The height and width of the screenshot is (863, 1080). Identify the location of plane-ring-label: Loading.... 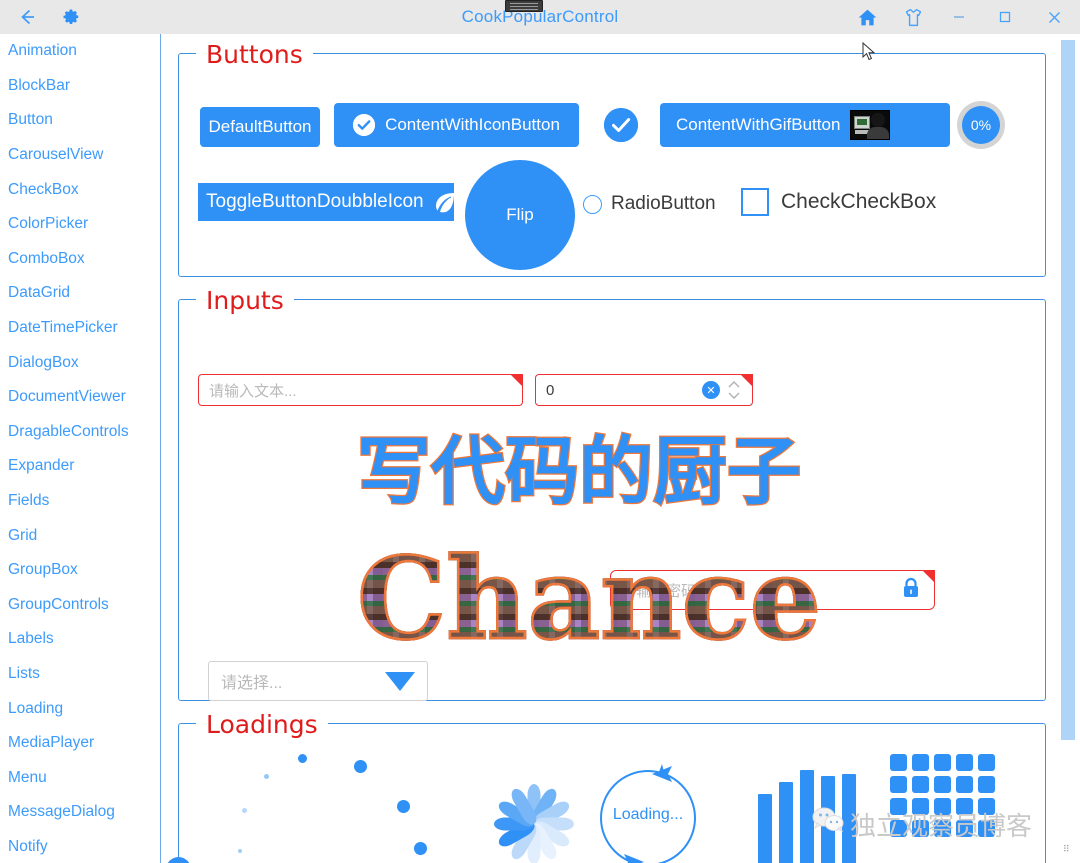
(648, 814).